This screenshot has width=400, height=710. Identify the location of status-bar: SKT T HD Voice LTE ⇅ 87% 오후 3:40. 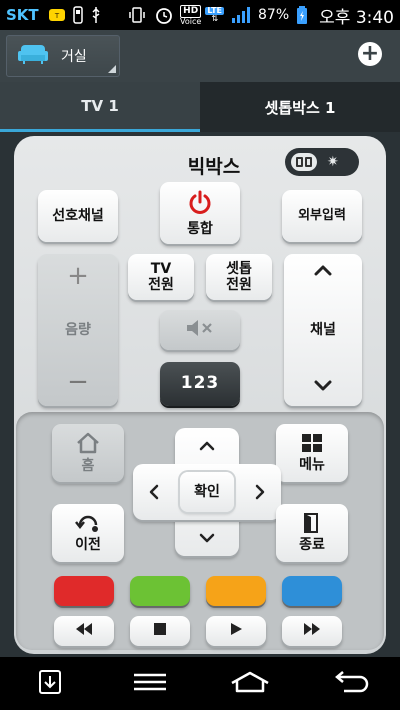
(200, 15).